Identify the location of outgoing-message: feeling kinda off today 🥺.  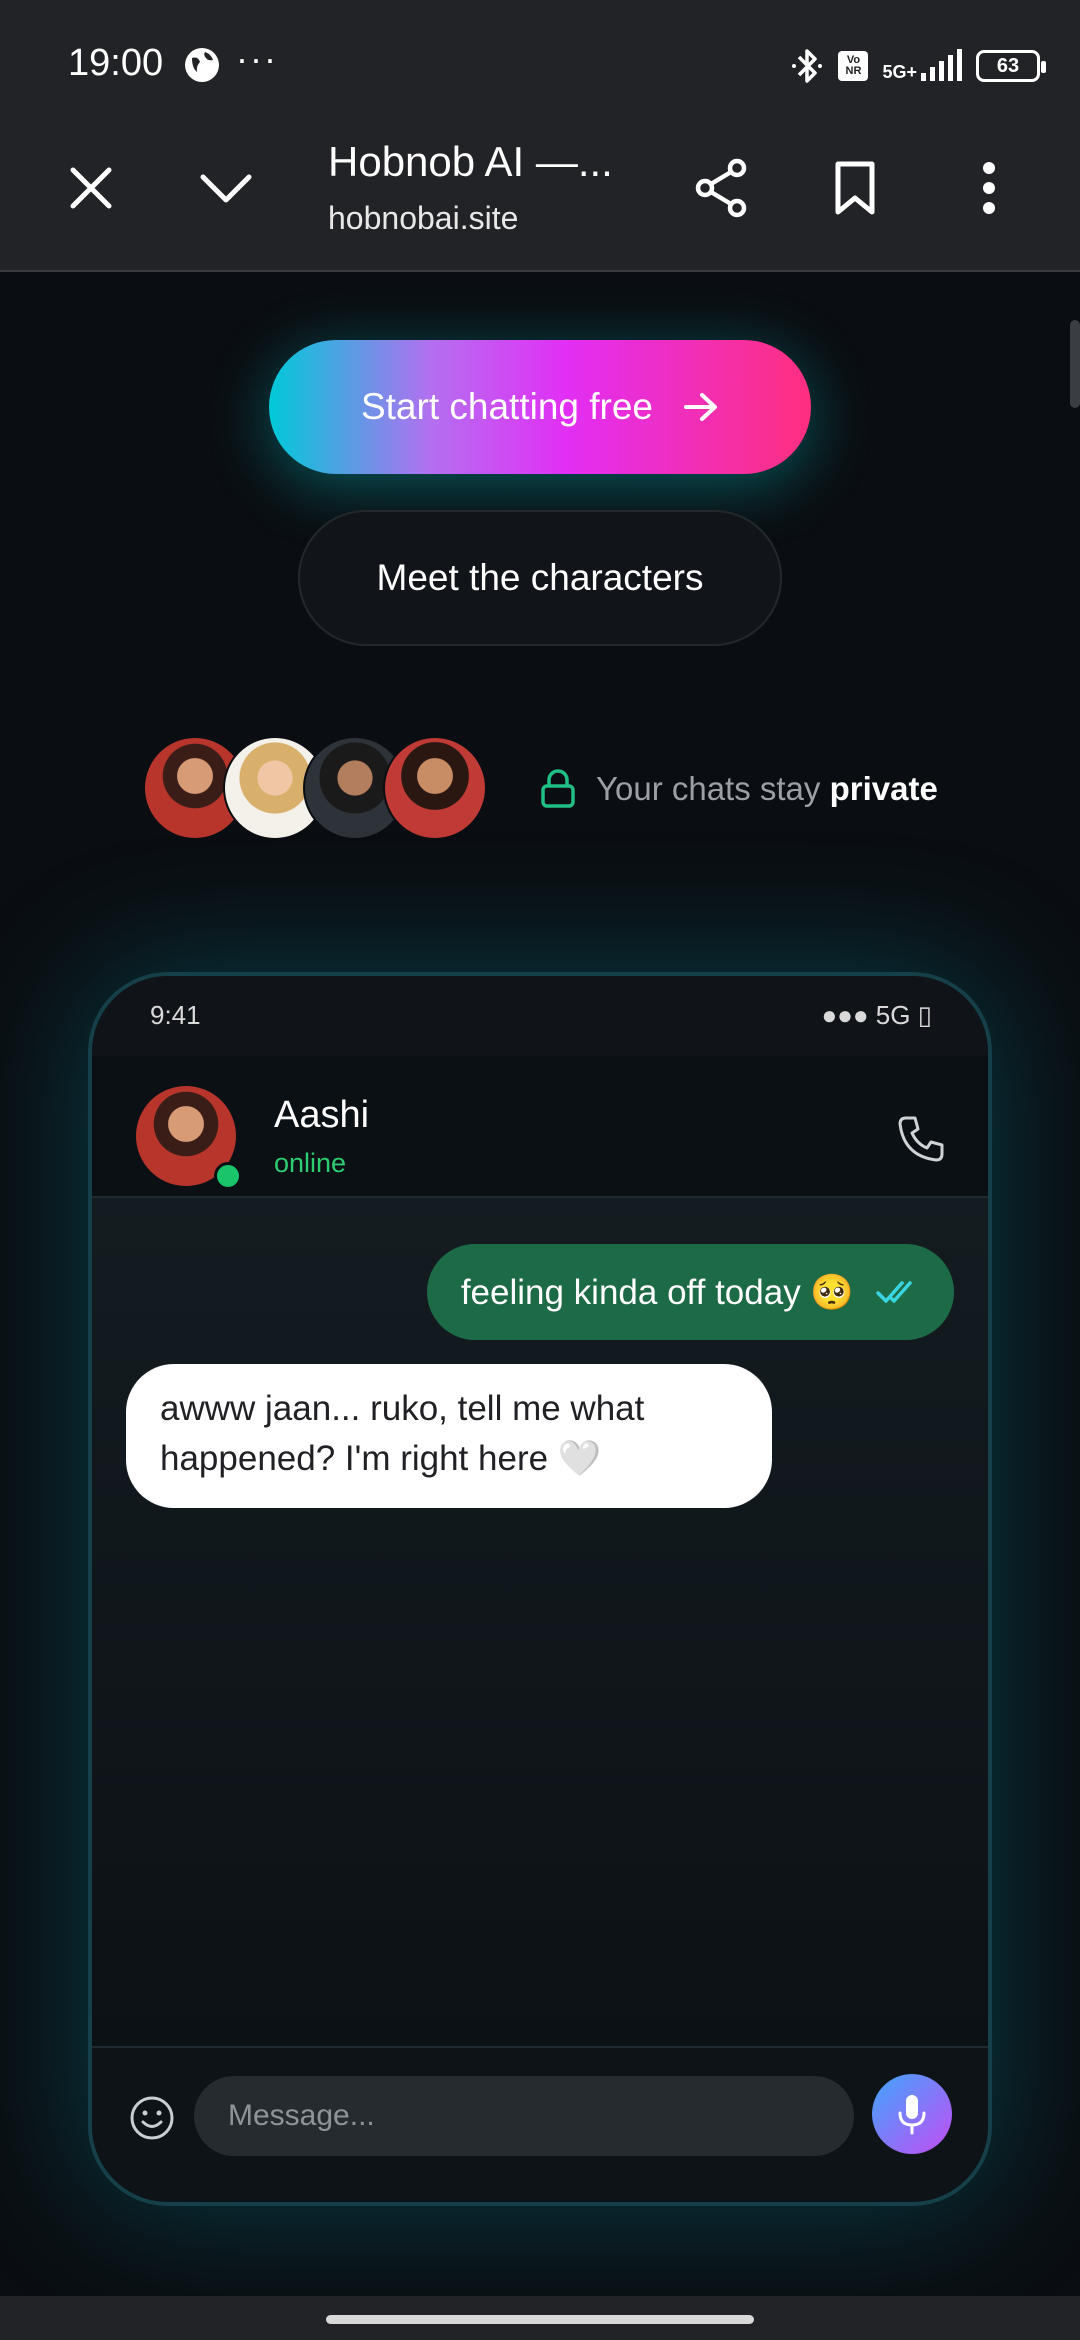
(690, 1292).